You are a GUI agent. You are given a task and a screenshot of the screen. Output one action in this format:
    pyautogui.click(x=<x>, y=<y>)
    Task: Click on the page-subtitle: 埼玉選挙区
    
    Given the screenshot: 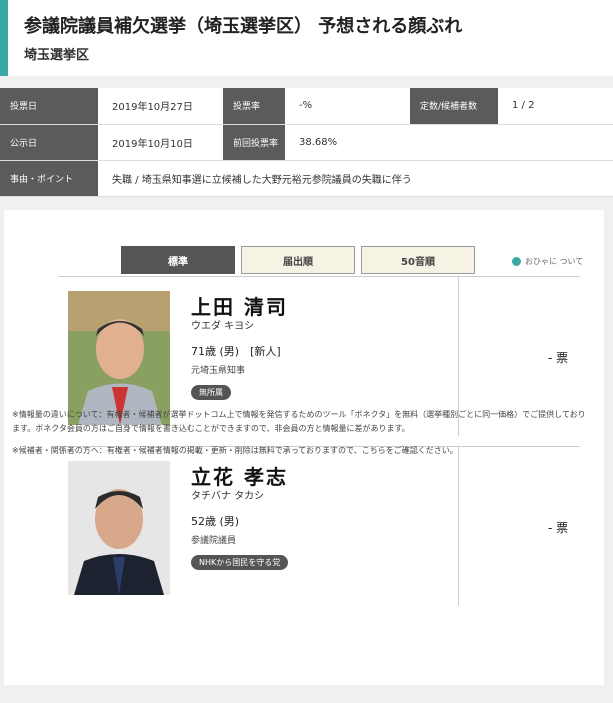 What is the action you would take?
    pyautogui.click(x=57, y=55)
    